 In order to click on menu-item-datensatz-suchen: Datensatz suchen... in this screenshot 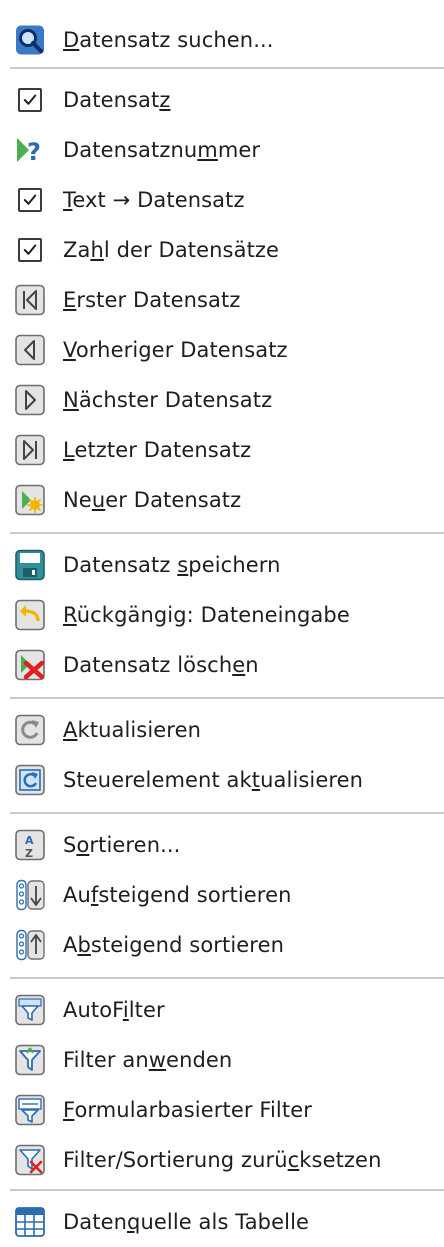, I will do `click(222, 40)`.